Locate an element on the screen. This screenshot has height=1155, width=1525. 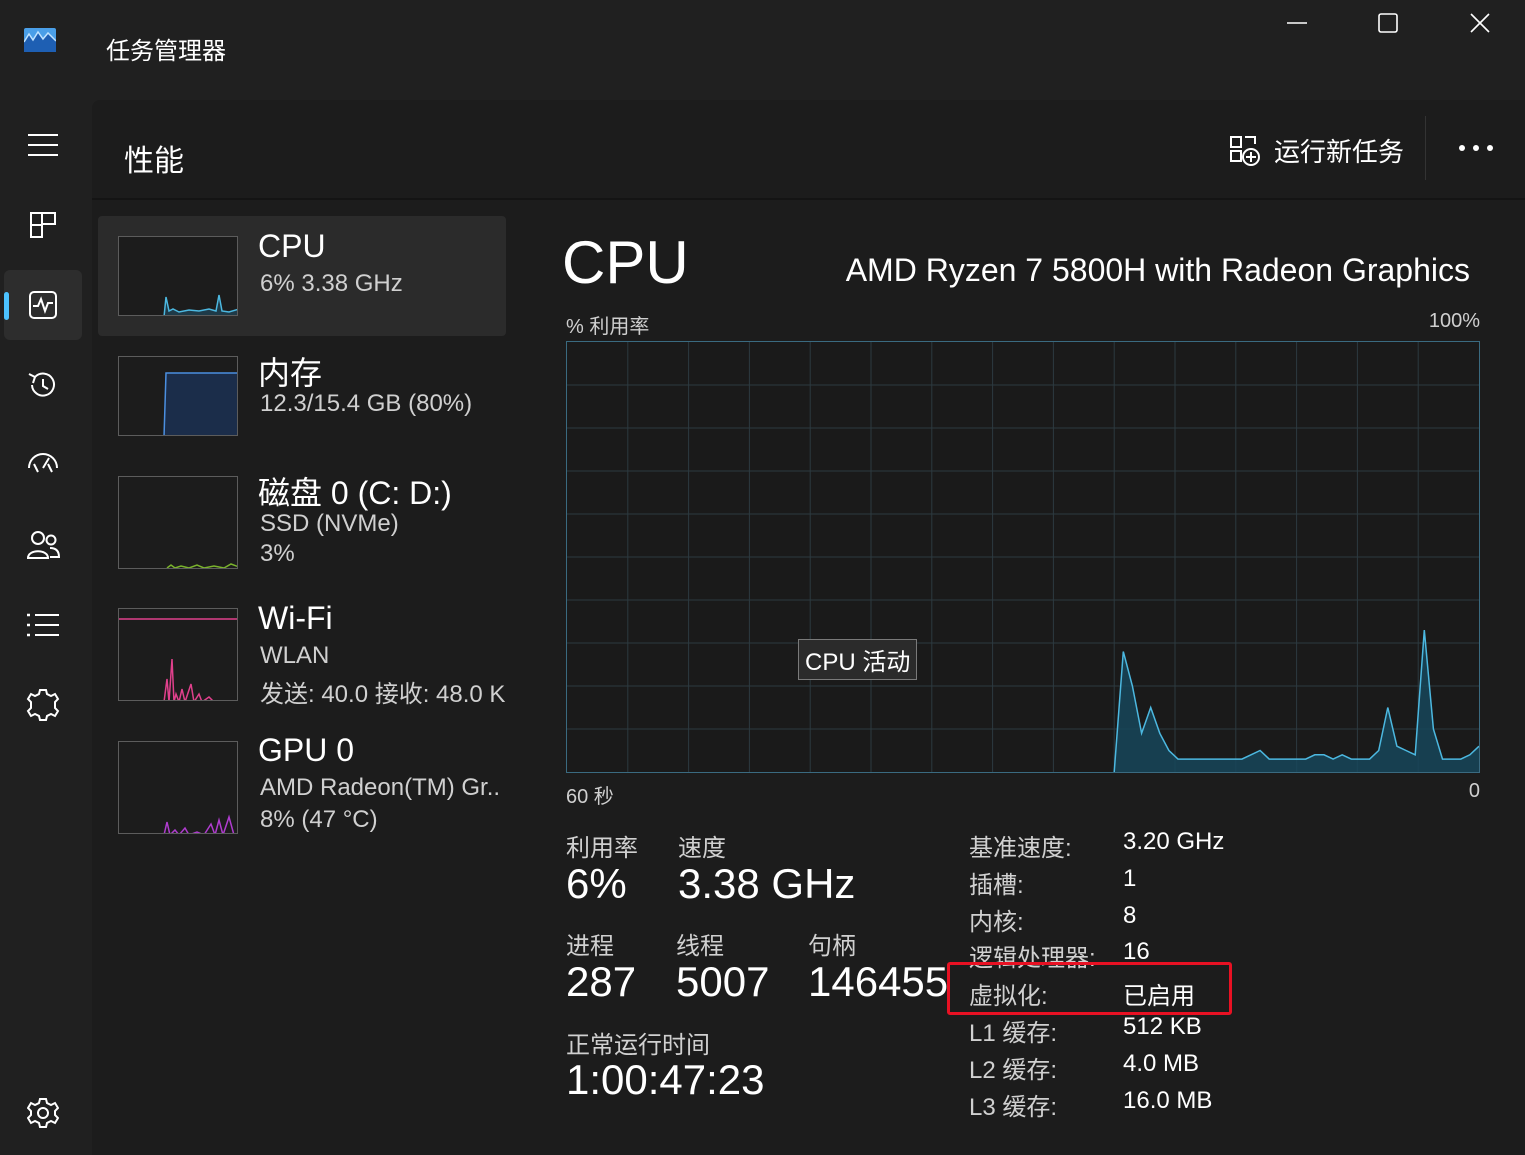
device-item-memory: 内存 12.3/15.4 GB (80%) is located at coordinates (302, 396).